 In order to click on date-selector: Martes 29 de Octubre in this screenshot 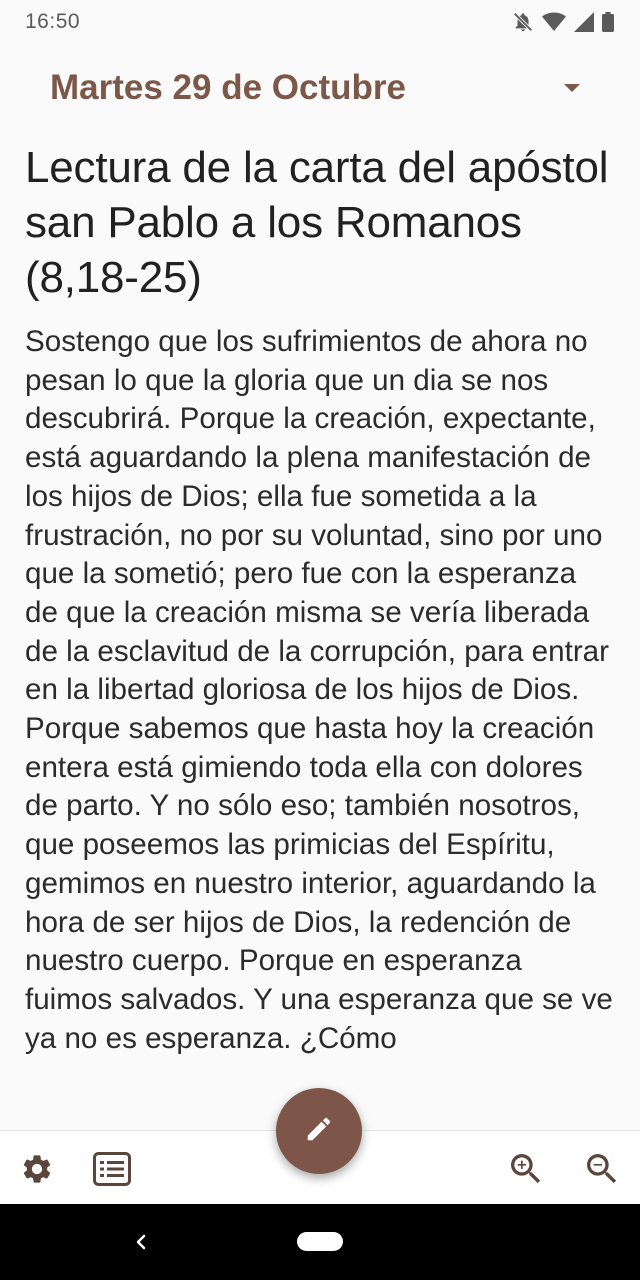, I will do `click(320, 88)`.